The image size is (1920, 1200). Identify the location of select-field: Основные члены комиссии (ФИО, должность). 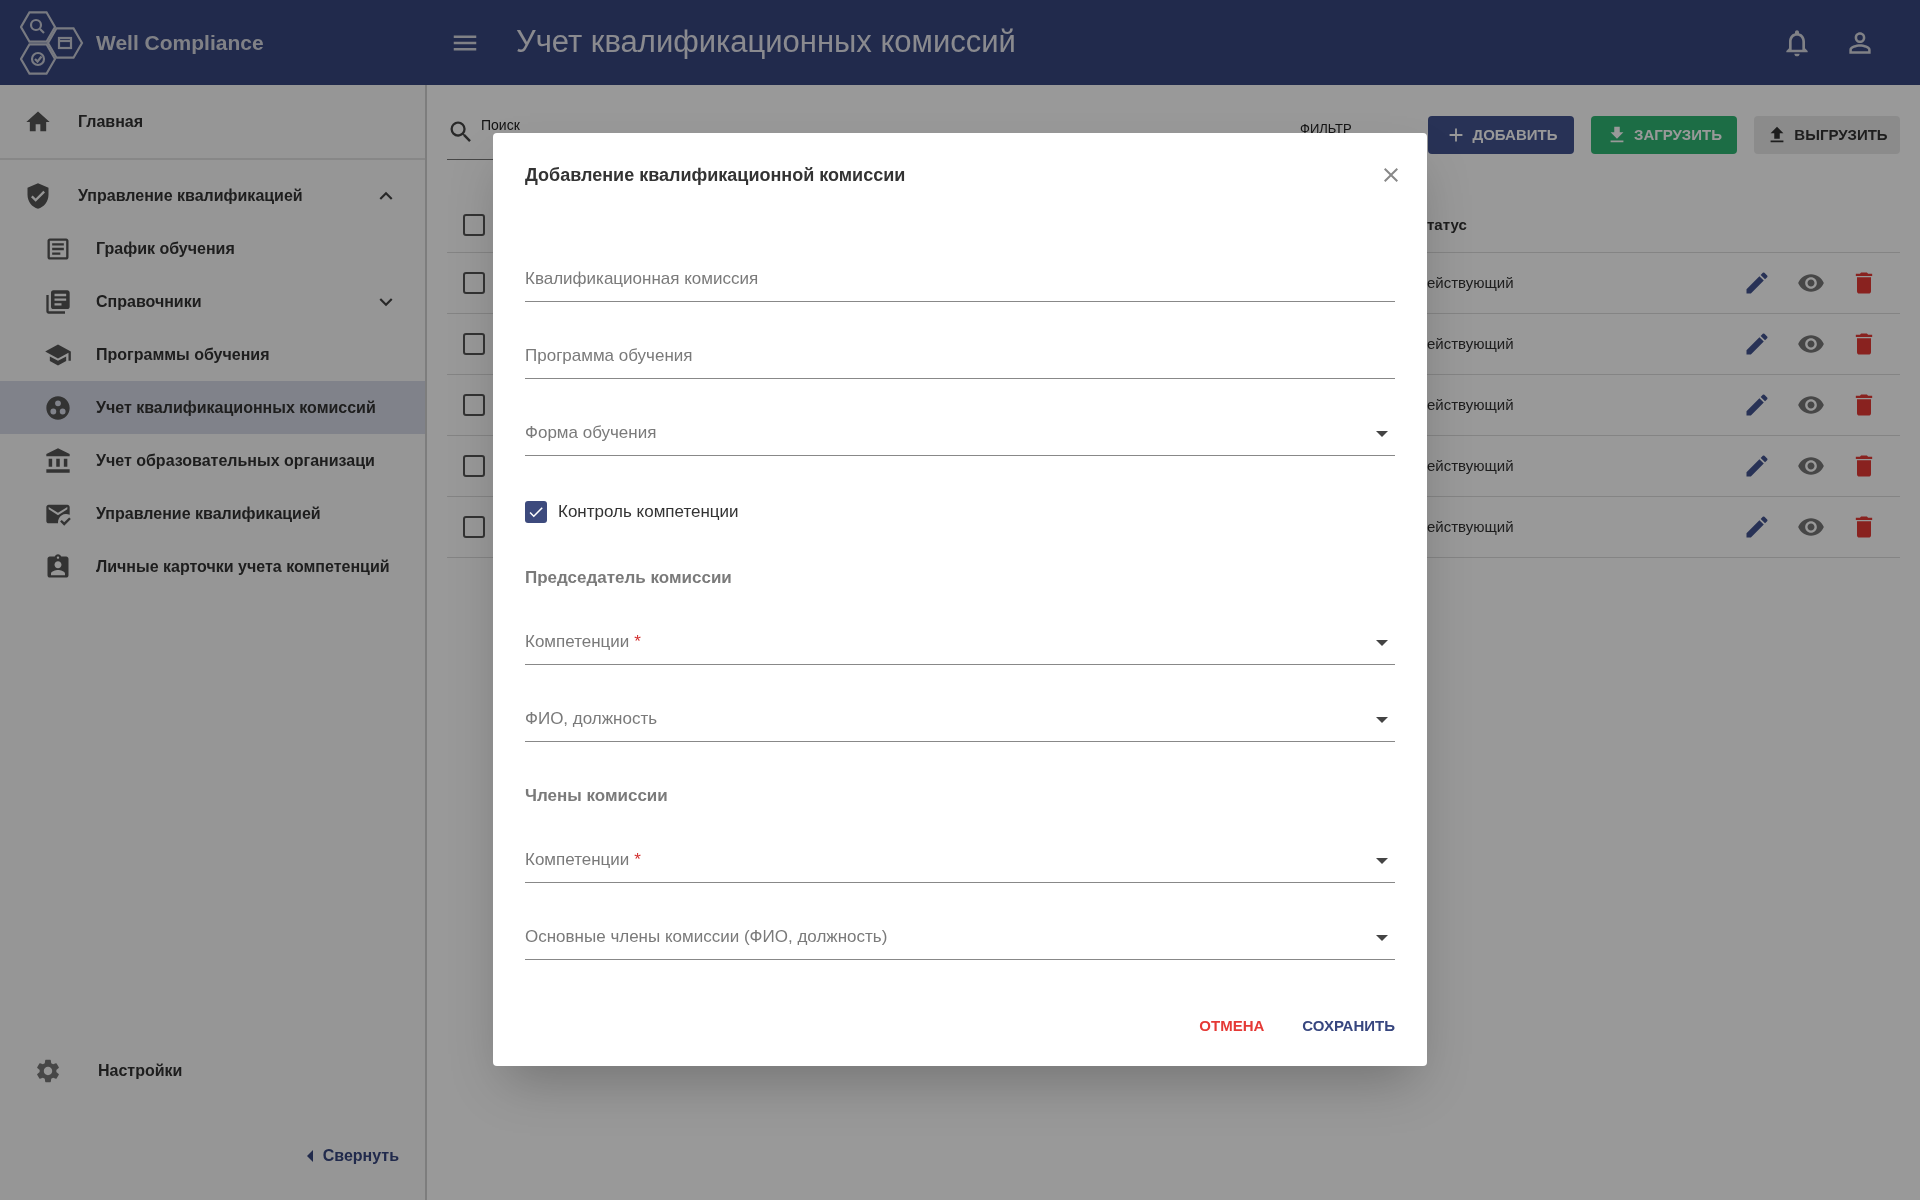
(960, 937).